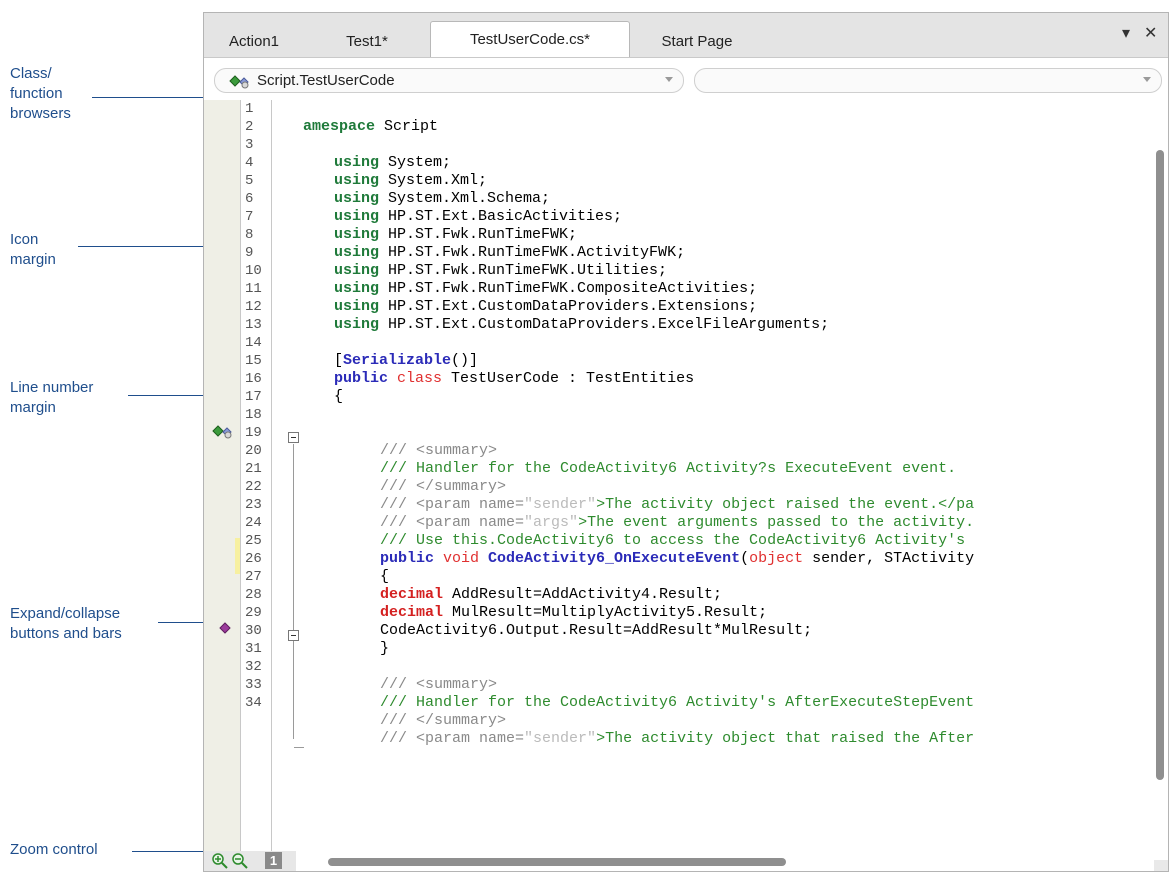 This screenshot has width=1172, height=874. Describe the element at coordinates (253, 577) in the screenshot. I see `line-number: 27` at that location.